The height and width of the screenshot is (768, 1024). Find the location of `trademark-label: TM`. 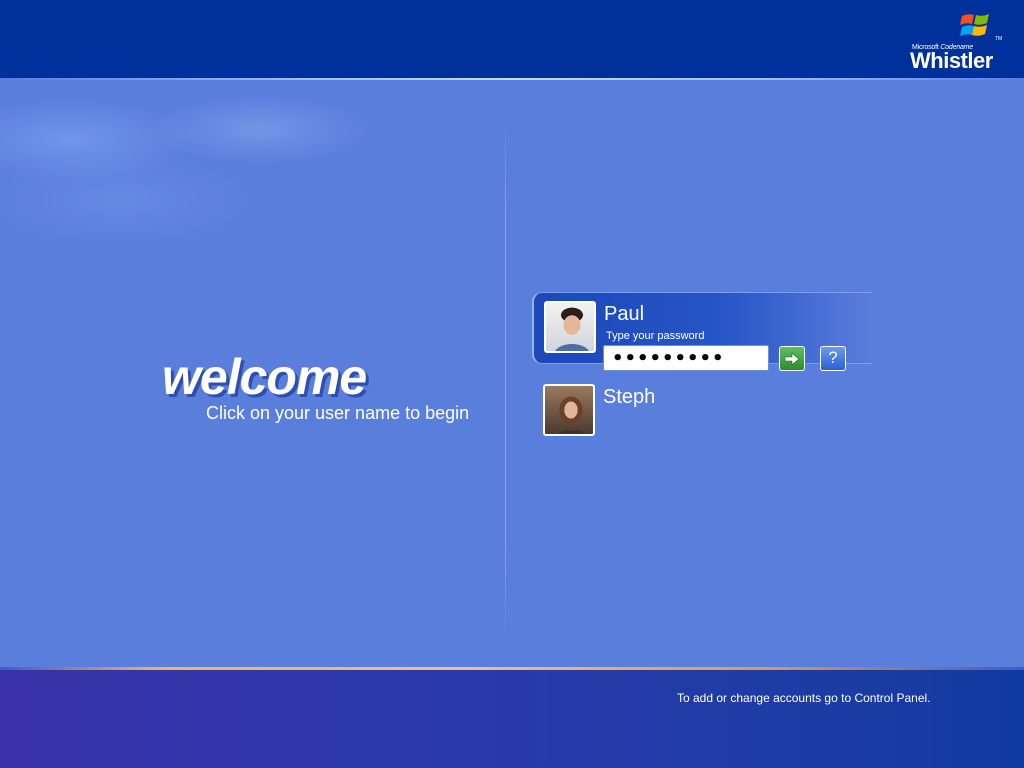

trademark-label: TM is located at coordinates (999, 39).